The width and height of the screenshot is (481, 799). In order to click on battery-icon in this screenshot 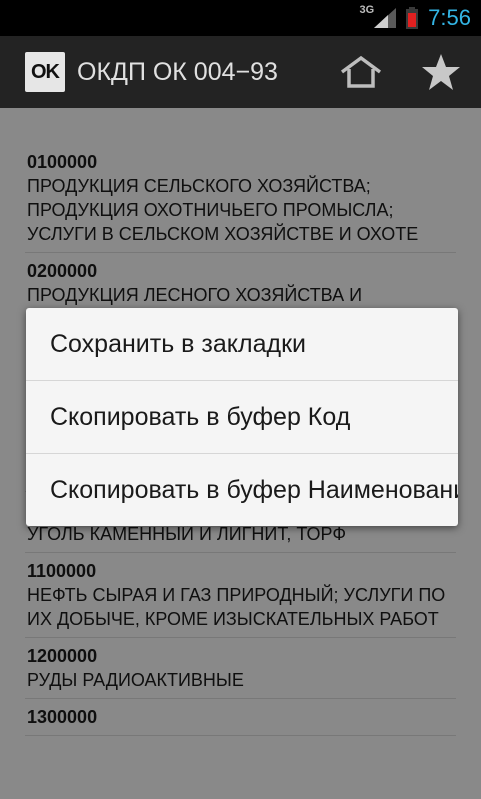, I will do `click(412, 18)`.